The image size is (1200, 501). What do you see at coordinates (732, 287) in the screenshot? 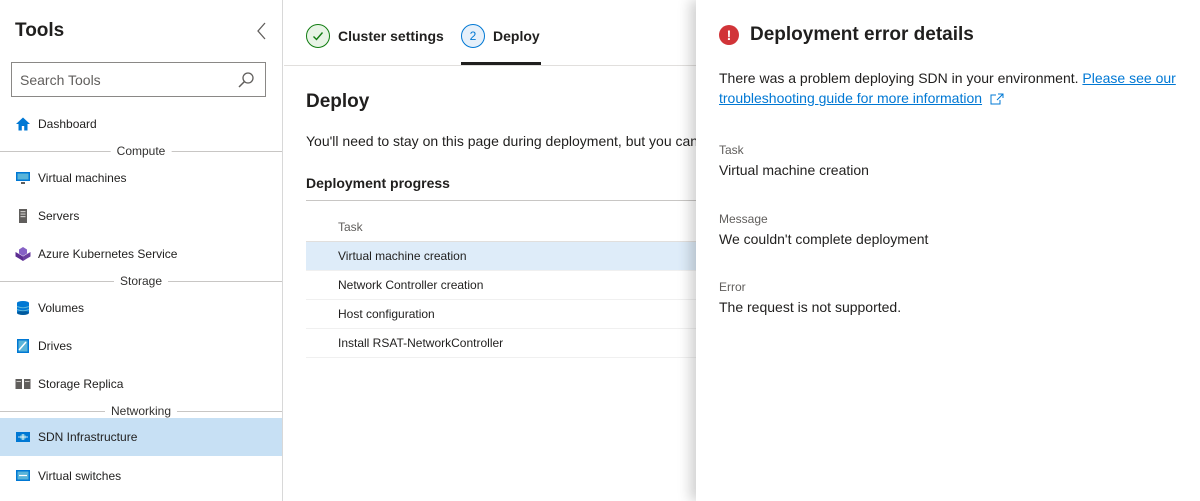
I see `error-label: Error` at bounding box center [732, 287].